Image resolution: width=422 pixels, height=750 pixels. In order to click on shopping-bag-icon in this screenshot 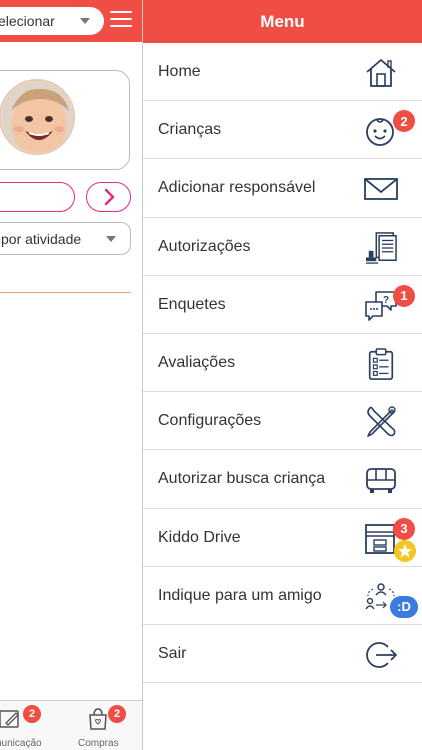, I will do `click(98, 719)`.